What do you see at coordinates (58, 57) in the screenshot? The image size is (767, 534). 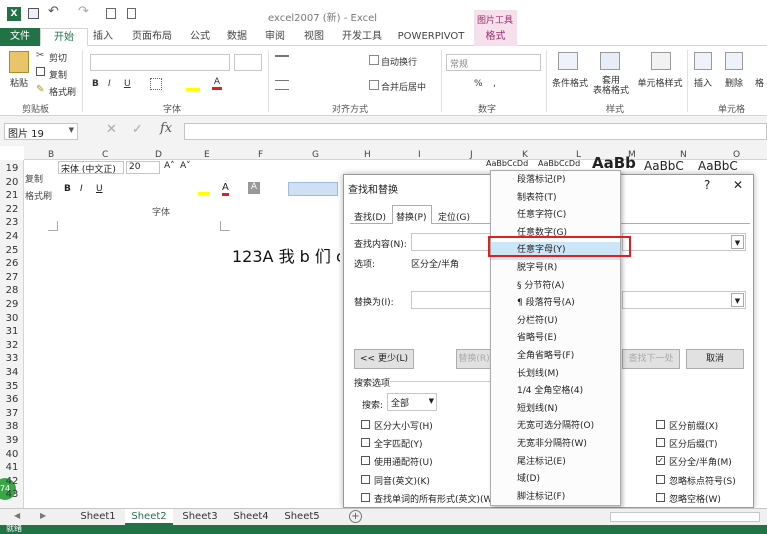 I see `cut-button: 剪切` at bounding box center [58, 57].